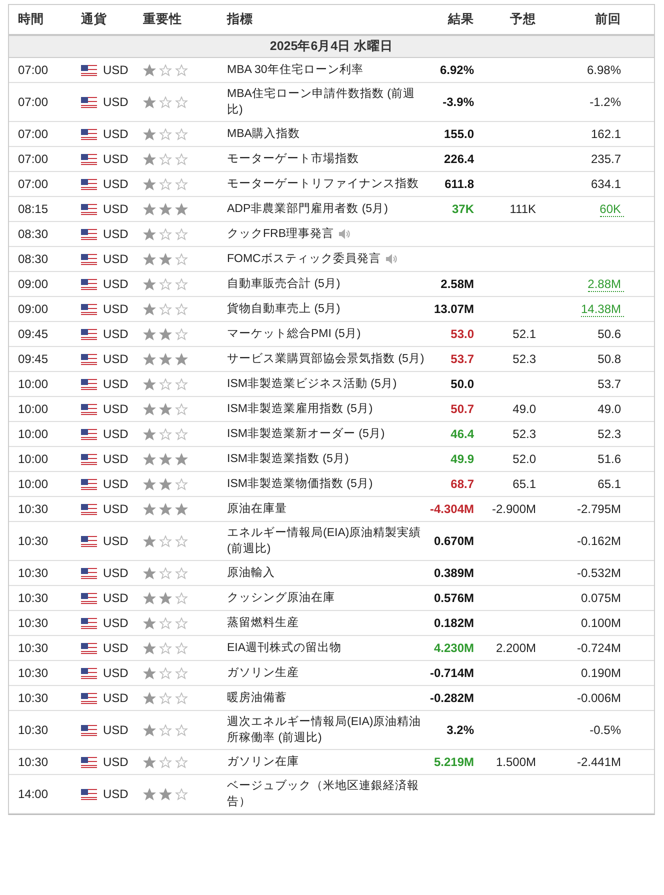  I want to click on forecast-value: -2.900M, so click(514, 509).